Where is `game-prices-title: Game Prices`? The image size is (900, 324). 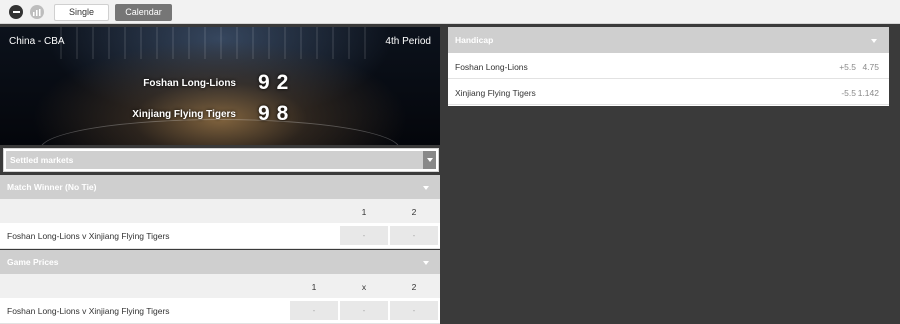
game-prices-title: Game Prices is located at coordinates (33, 262).